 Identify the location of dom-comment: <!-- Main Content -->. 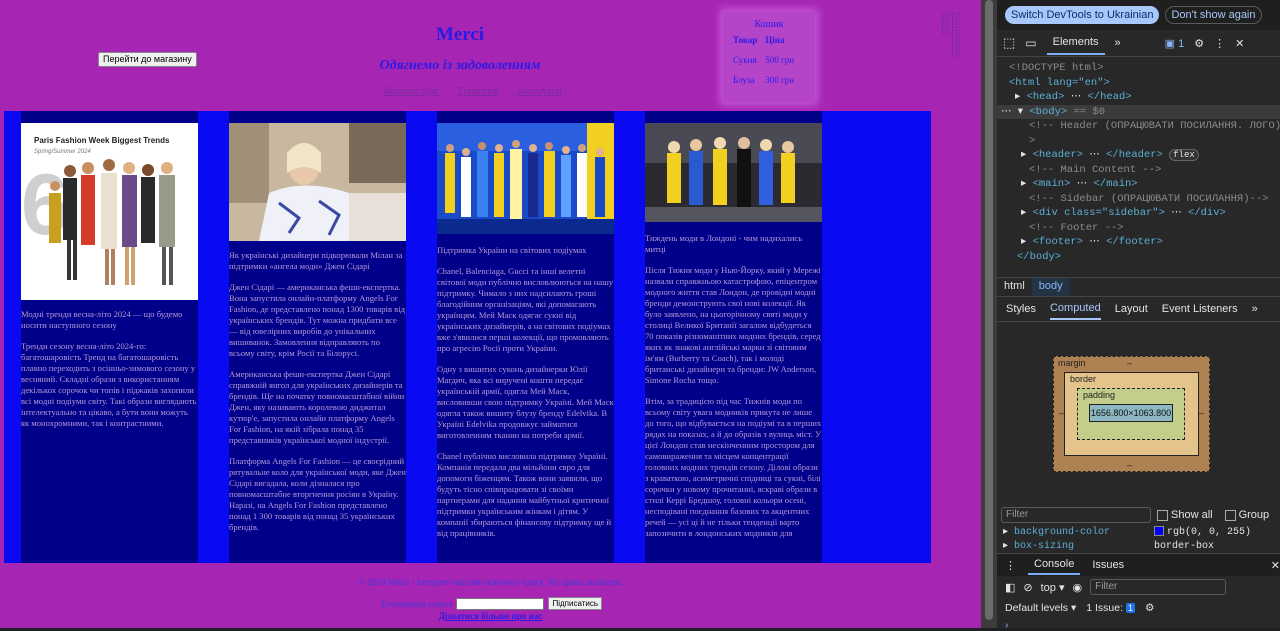
(1138, 170).